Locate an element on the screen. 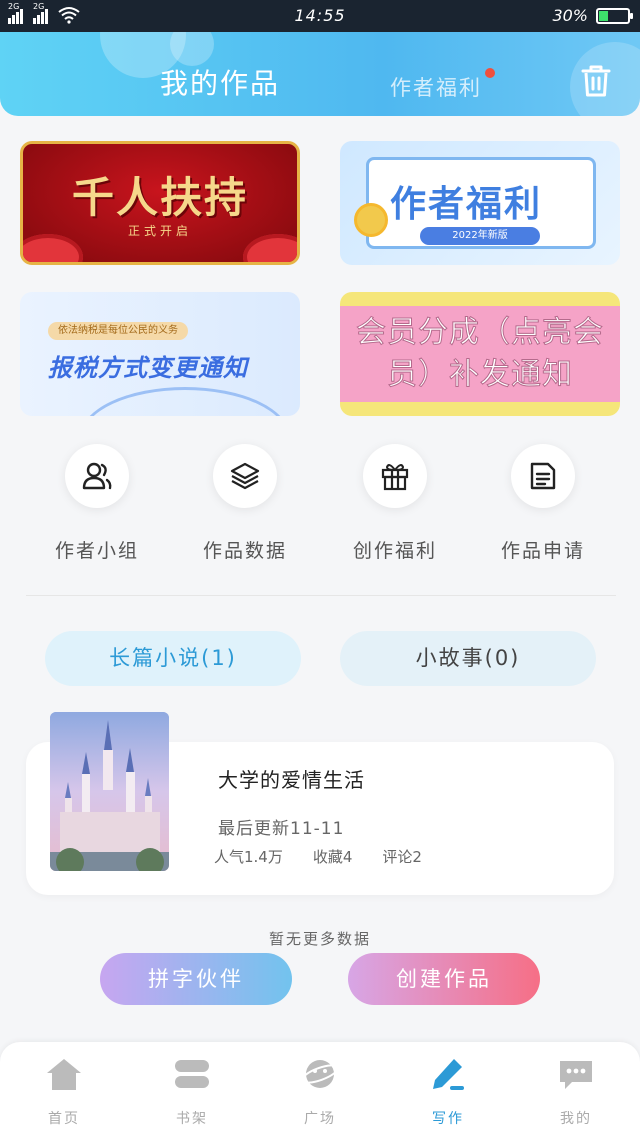 The width and height of the screenshot is (640, 1138). trash-icon is located at coordinates (596, 81).